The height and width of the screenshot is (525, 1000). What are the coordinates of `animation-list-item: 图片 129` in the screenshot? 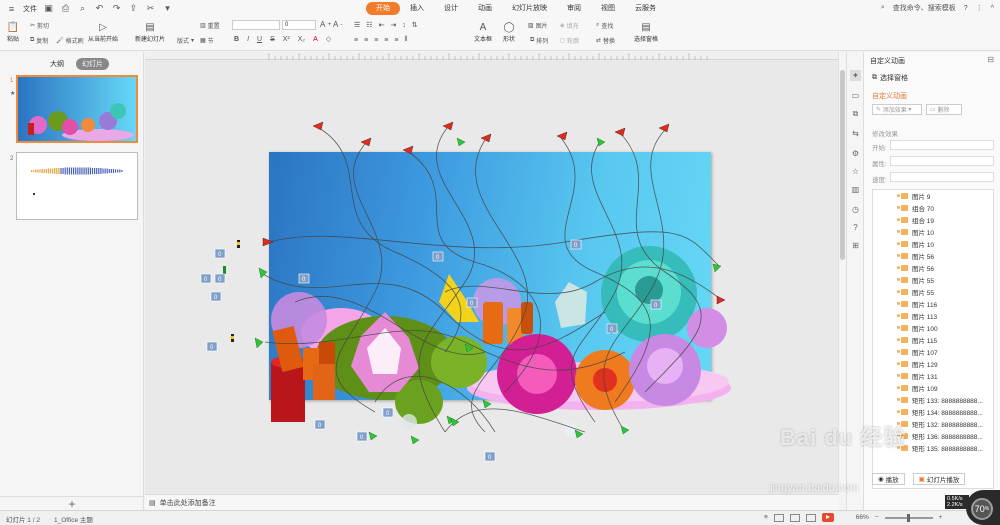 It's located at (933, 364).